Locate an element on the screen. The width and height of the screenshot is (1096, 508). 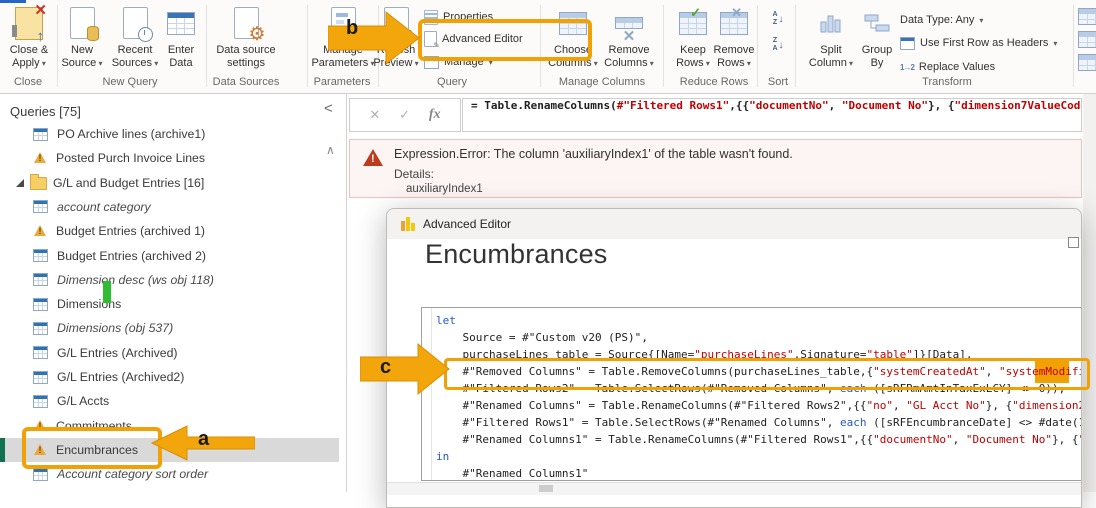
query-item-dimensions: Dimensions is located at coordinates (169, 304).